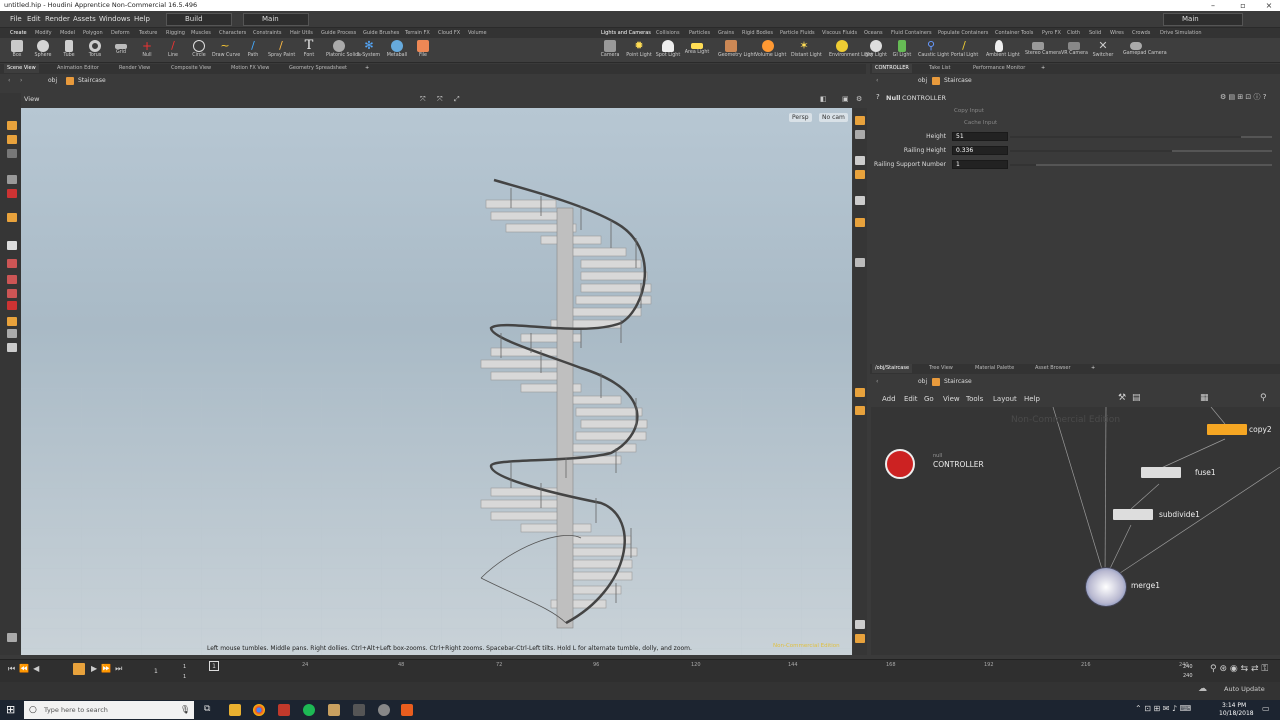  I want to click on tab-render-view: Render View, so click(135, 68).